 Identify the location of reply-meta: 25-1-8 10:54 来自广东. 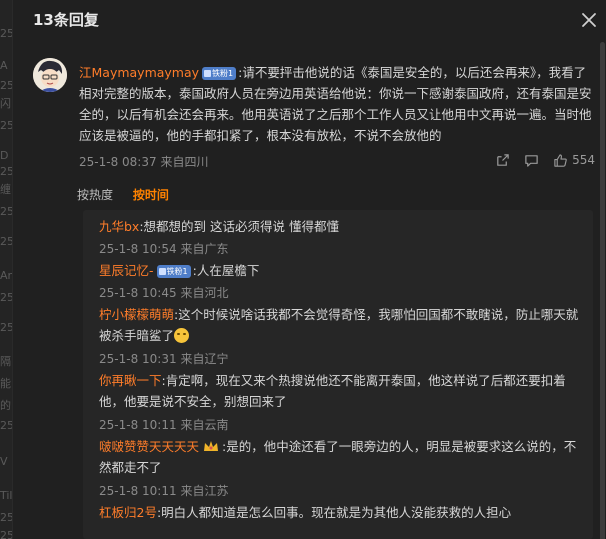
(163, 248).